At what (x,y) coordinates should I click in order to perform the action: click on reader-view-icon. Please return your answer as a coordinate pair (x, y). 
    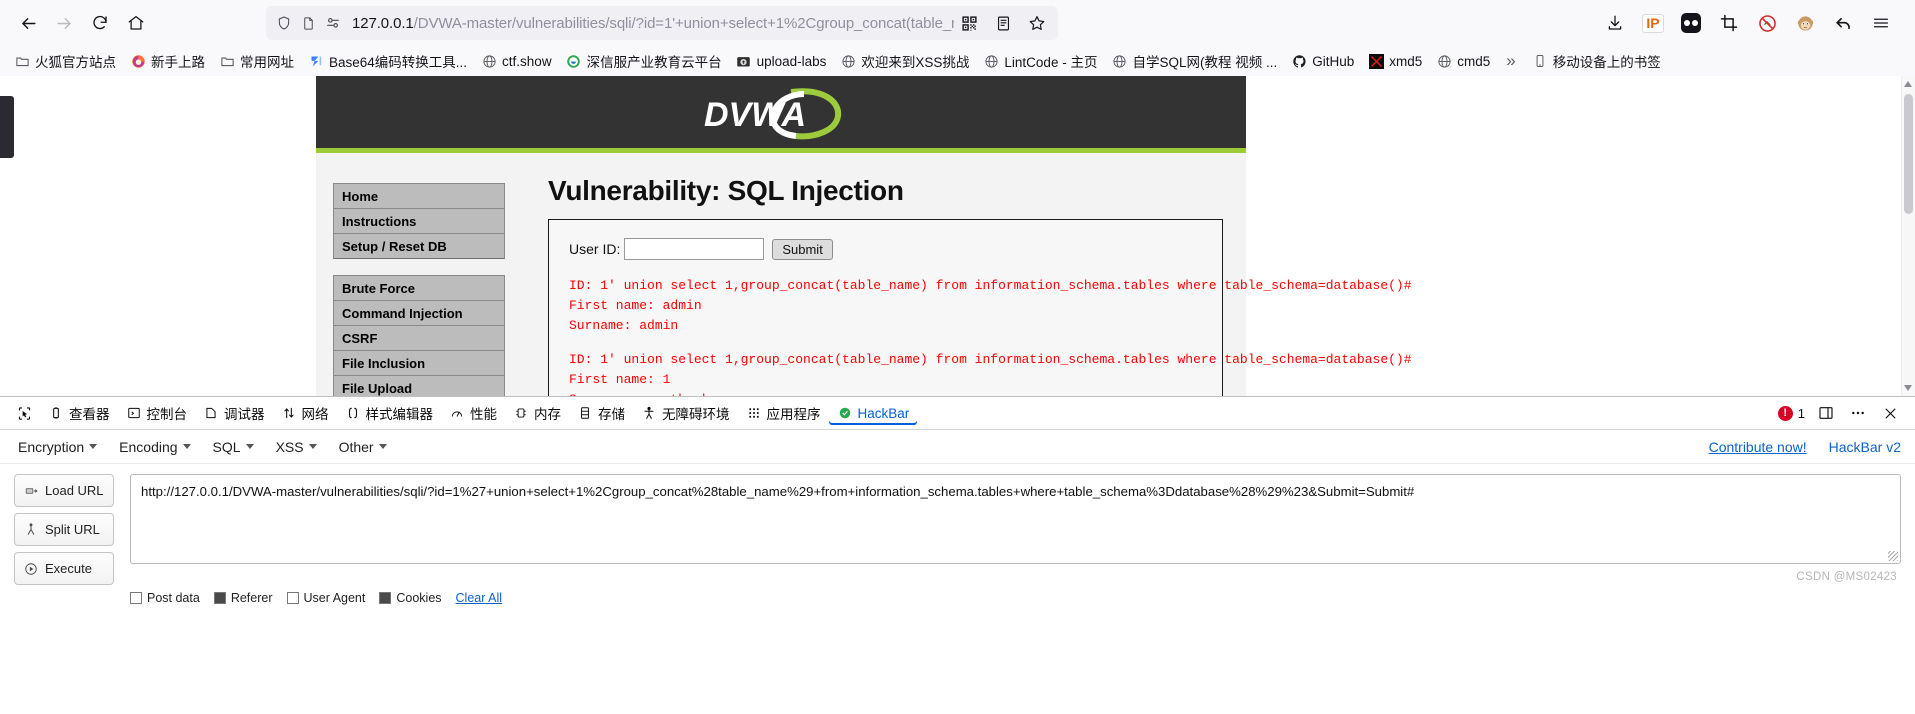
    Looking at the image, I should click on (1003, 23).